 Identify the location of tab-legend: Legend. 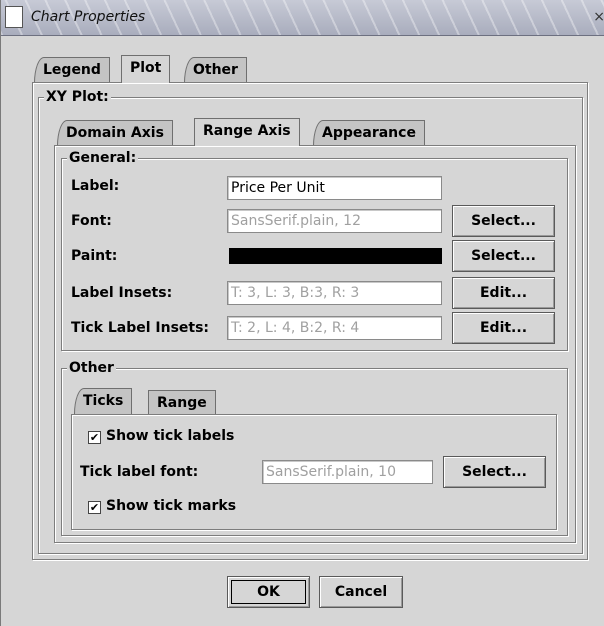
(72, 70).